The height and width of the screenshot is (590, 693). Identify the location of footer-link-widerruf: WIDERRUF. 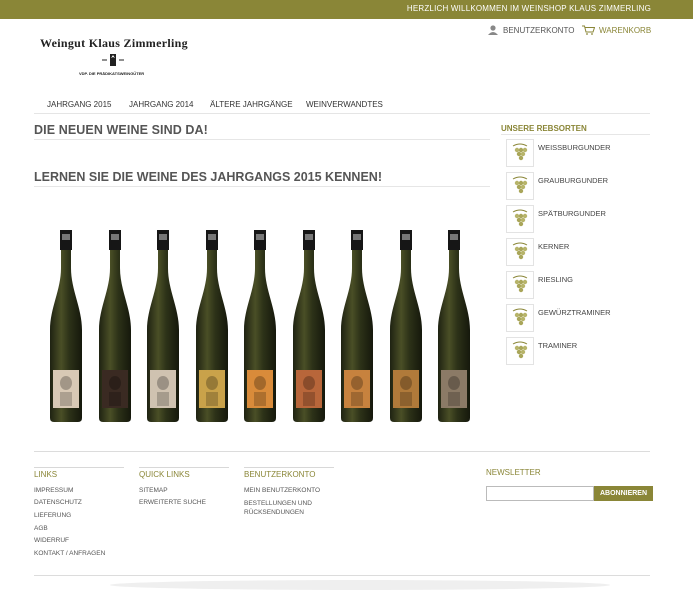
(51, 540).